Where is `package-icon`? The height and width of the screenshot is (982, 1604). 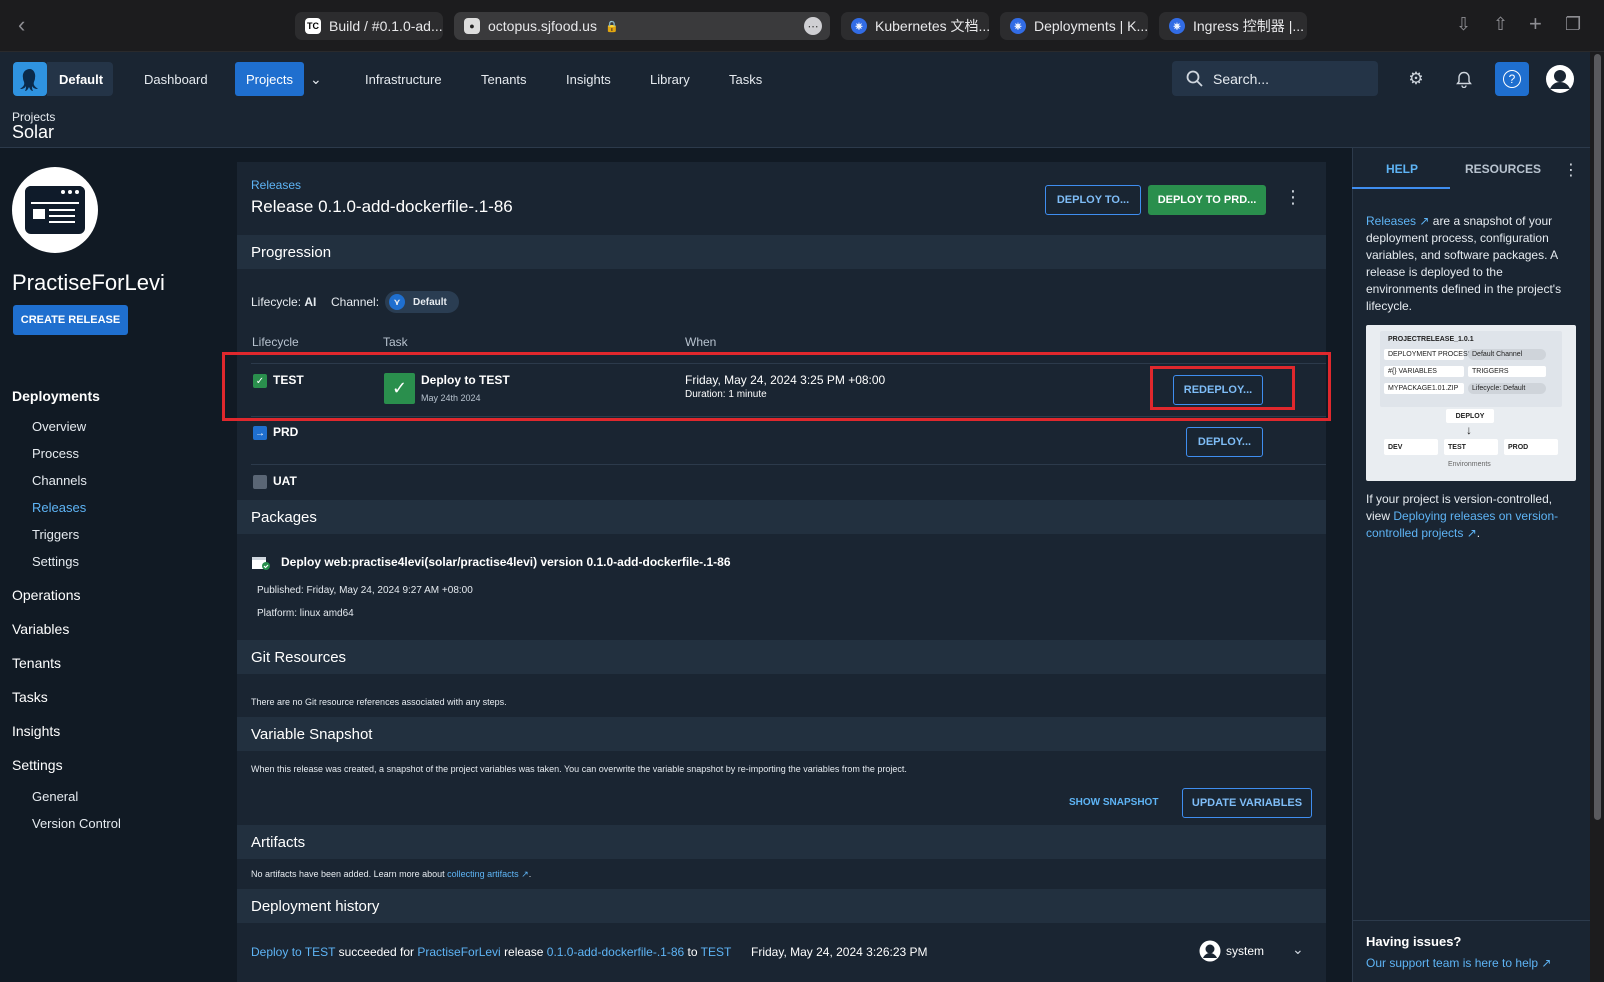
package-icon is located at coordinates (261, 562).